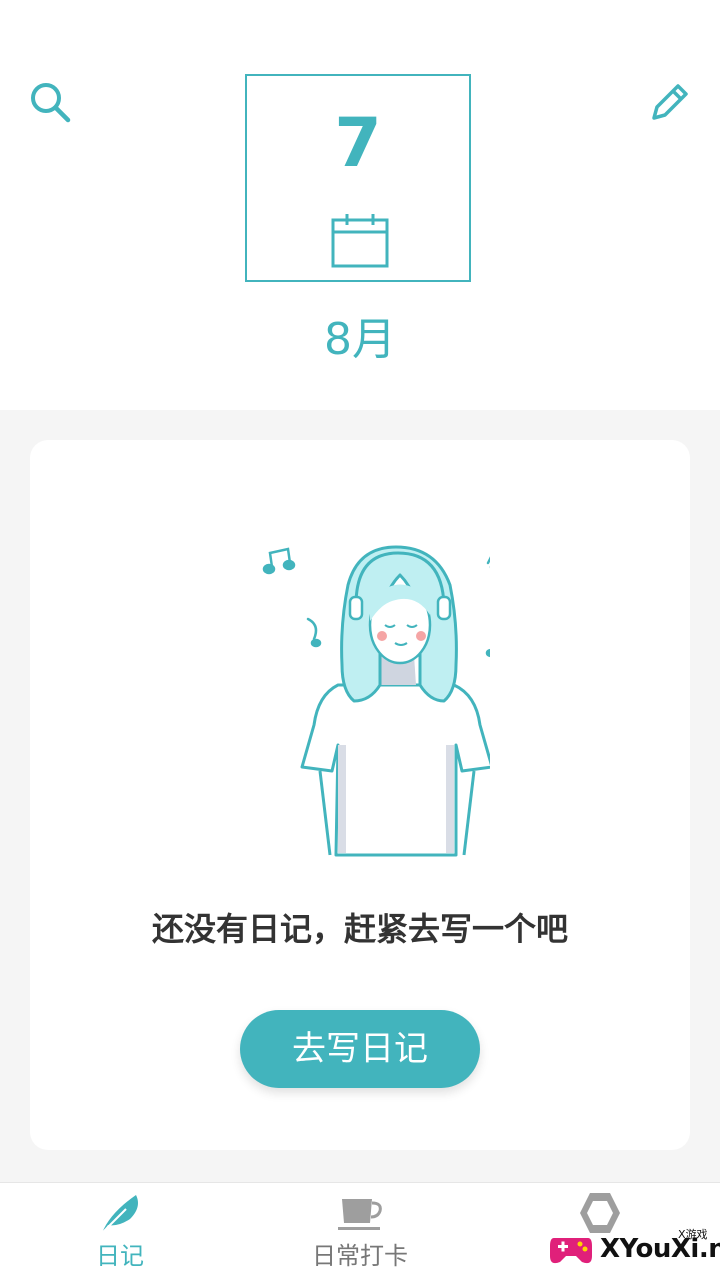  I want to click on write-diary-button: 去写日记, so click(360, 1049).